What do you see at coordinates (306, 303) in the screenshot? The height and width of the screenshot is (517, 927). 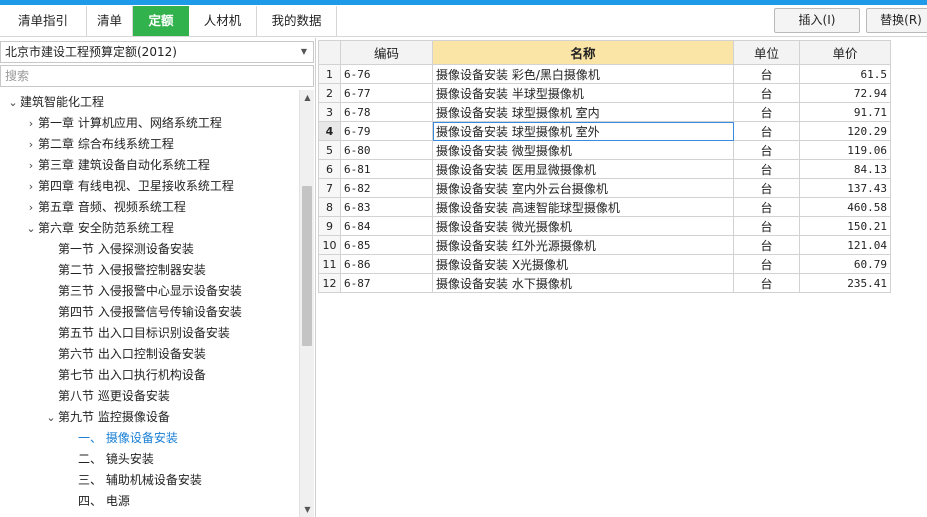 I see `tree-scrollbar: ▲ ▼` at bounding box center [306, 303].